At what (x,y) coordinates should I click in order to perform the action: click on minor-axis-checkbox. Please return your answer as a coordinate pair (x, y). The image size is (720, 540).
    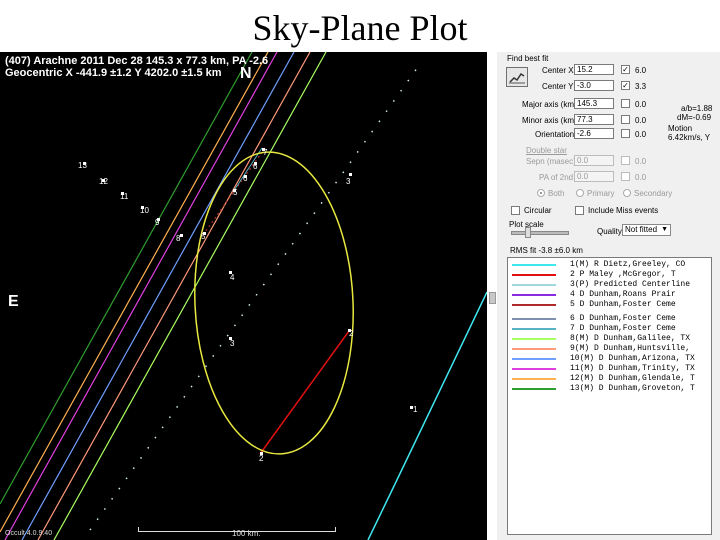
    Looking at the image, I should click on (625, 119).